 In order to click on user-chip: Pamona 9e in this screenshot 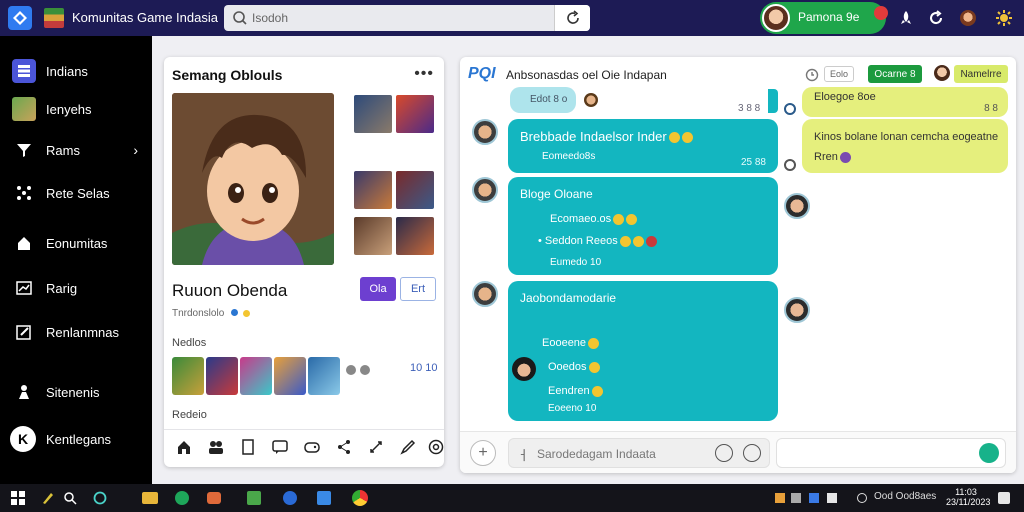, I will do `click(824, 18)`.